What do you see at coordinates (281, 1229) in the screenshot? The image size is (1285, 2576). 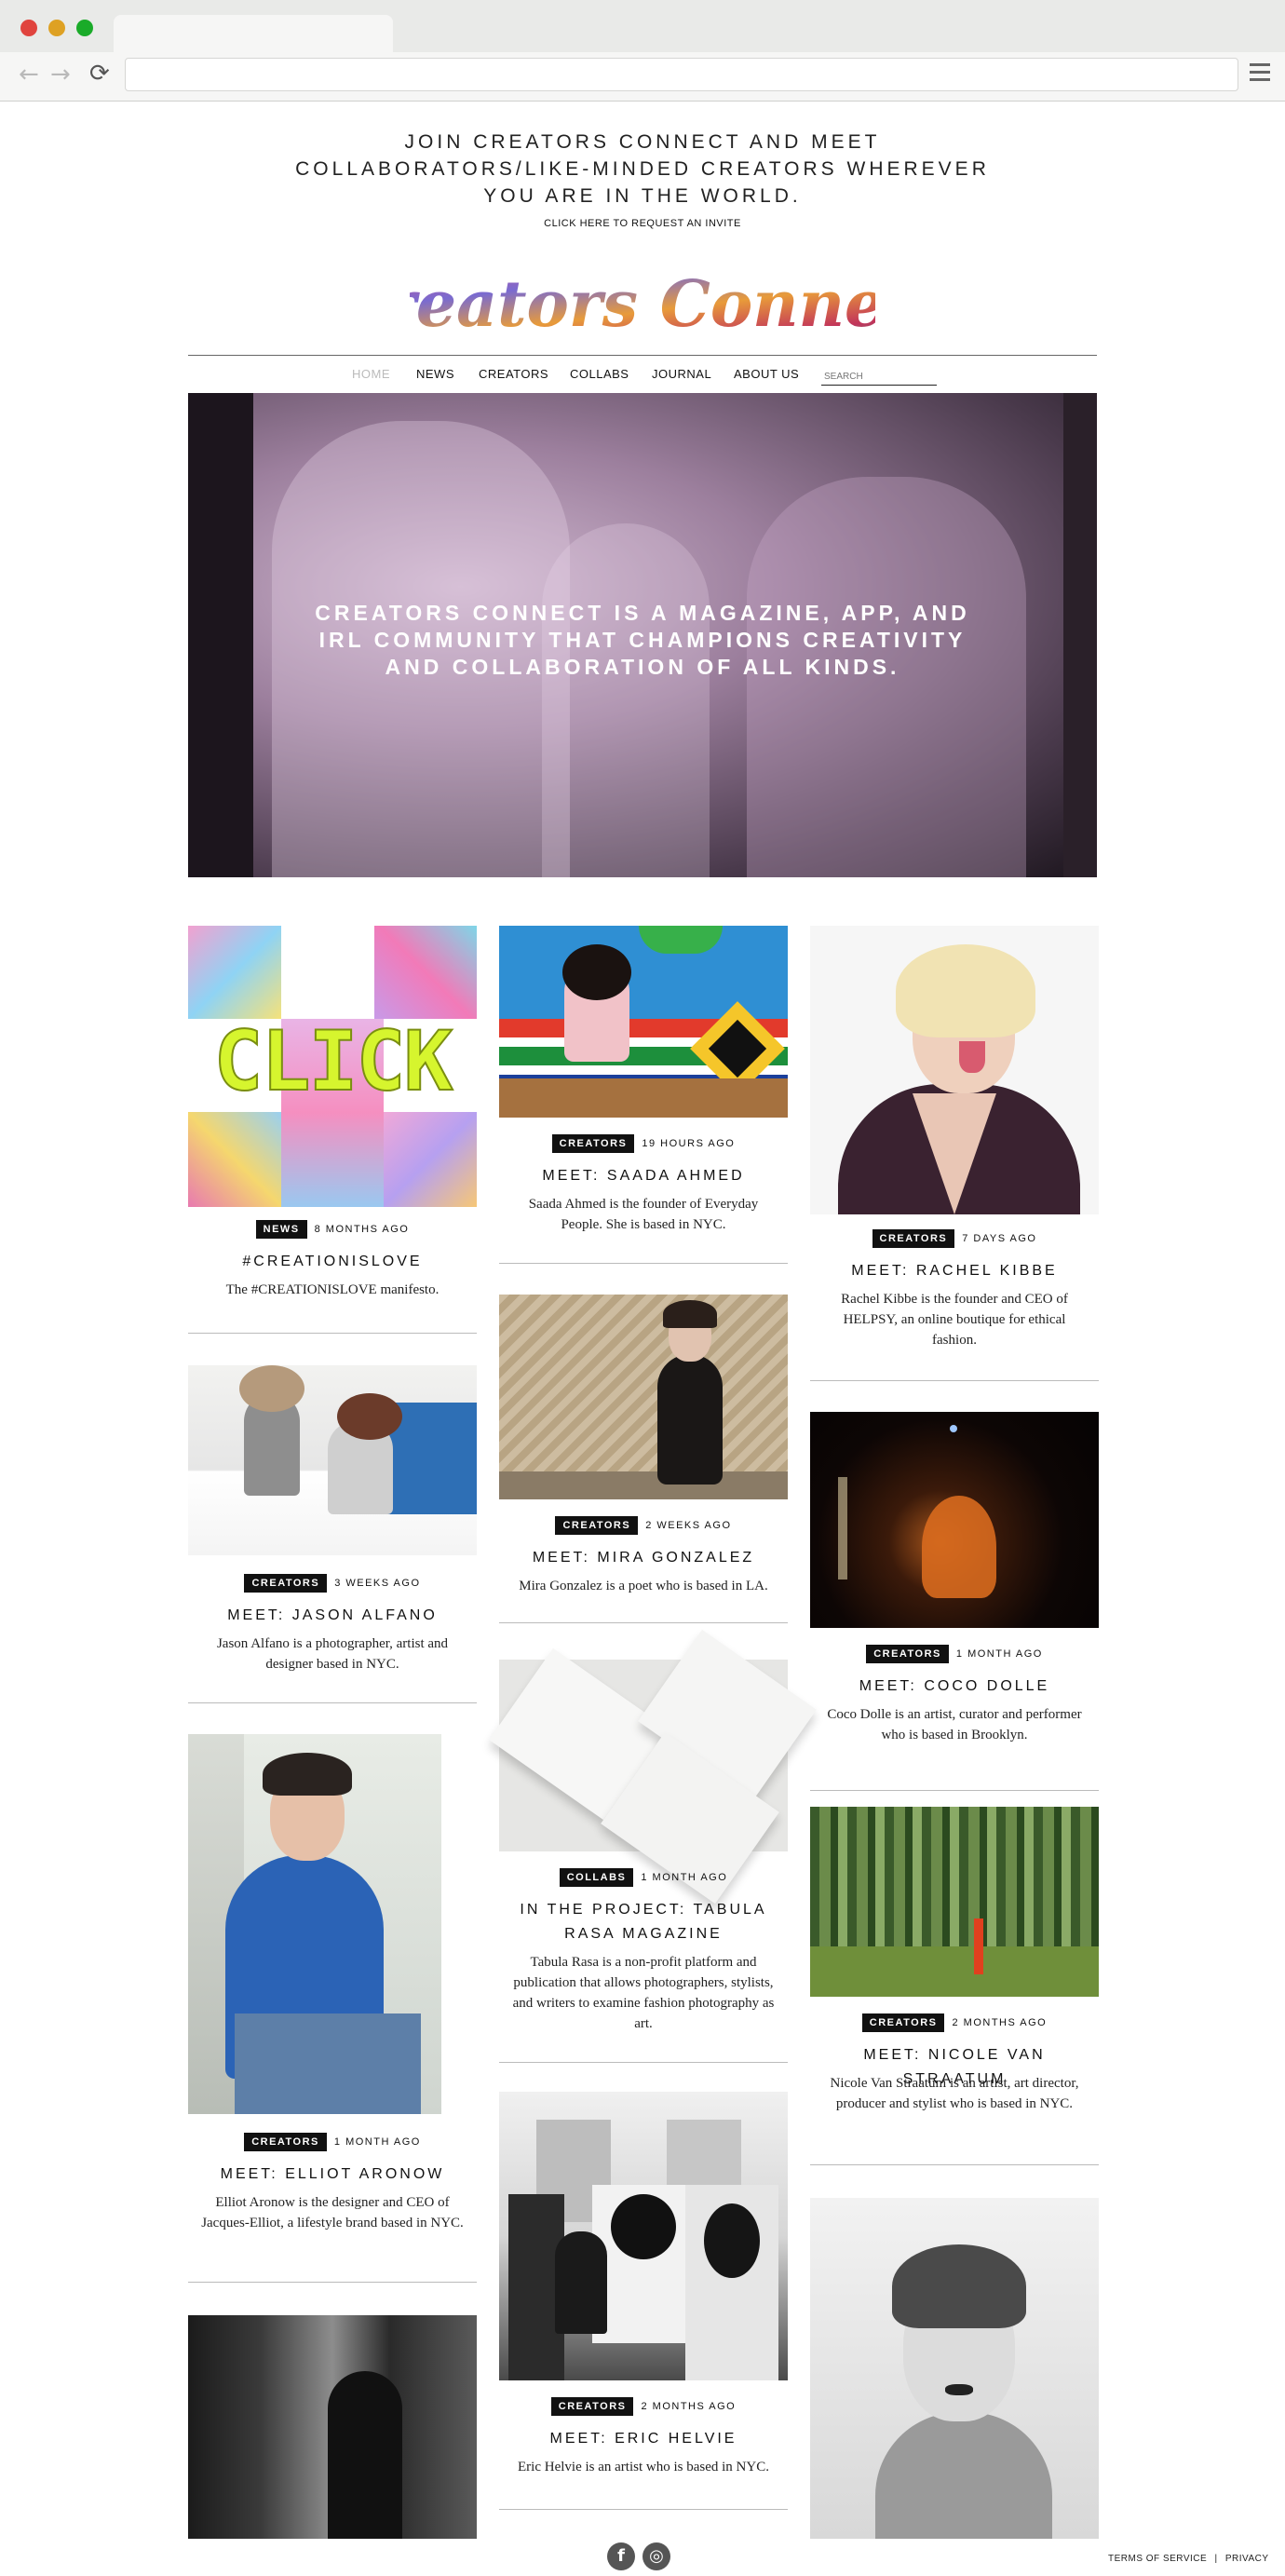 I see `category-badge: NEWS` at bounding box center [281, 1229].